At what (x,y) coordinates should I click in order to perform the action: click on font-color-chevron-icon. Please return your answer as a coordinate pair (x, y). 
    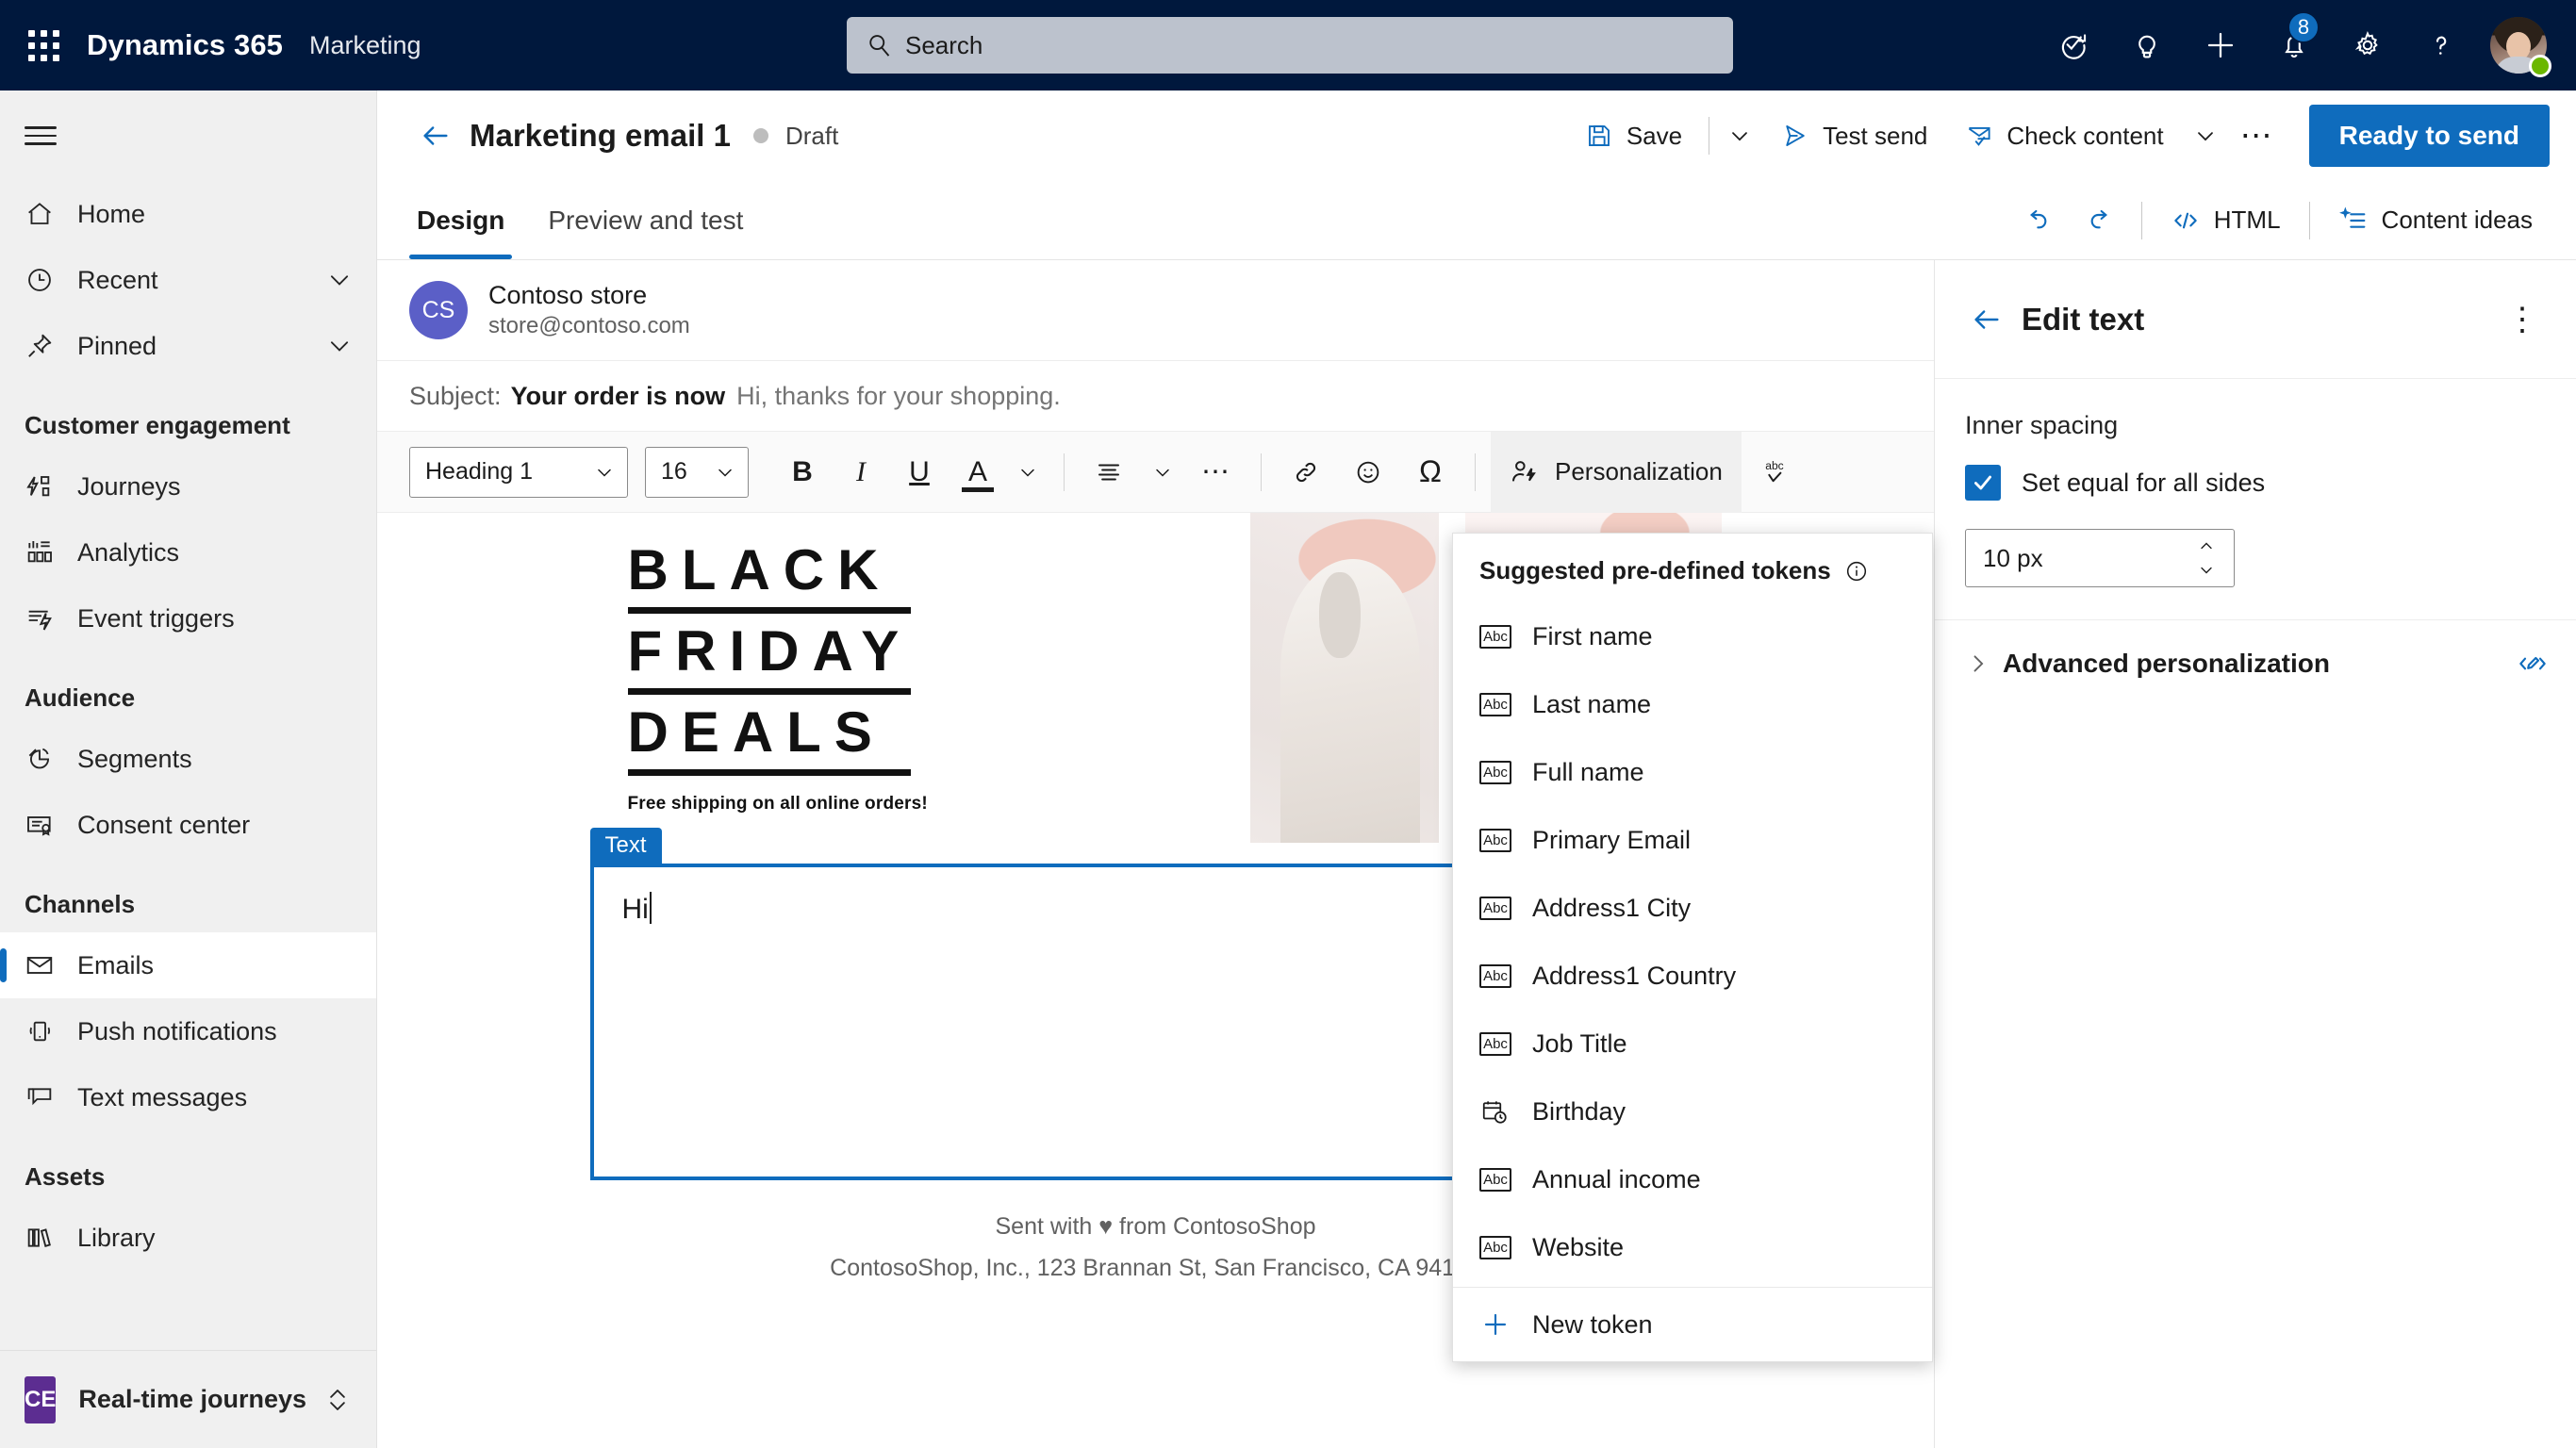
    Looking at the image, I should click on (1028, 472).